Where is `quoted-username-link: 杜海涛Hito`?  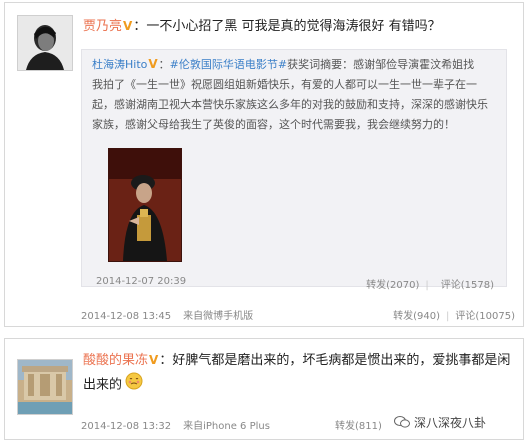
quoted-username-link: 杜海涛Hito is located at coordinates (119, 64).